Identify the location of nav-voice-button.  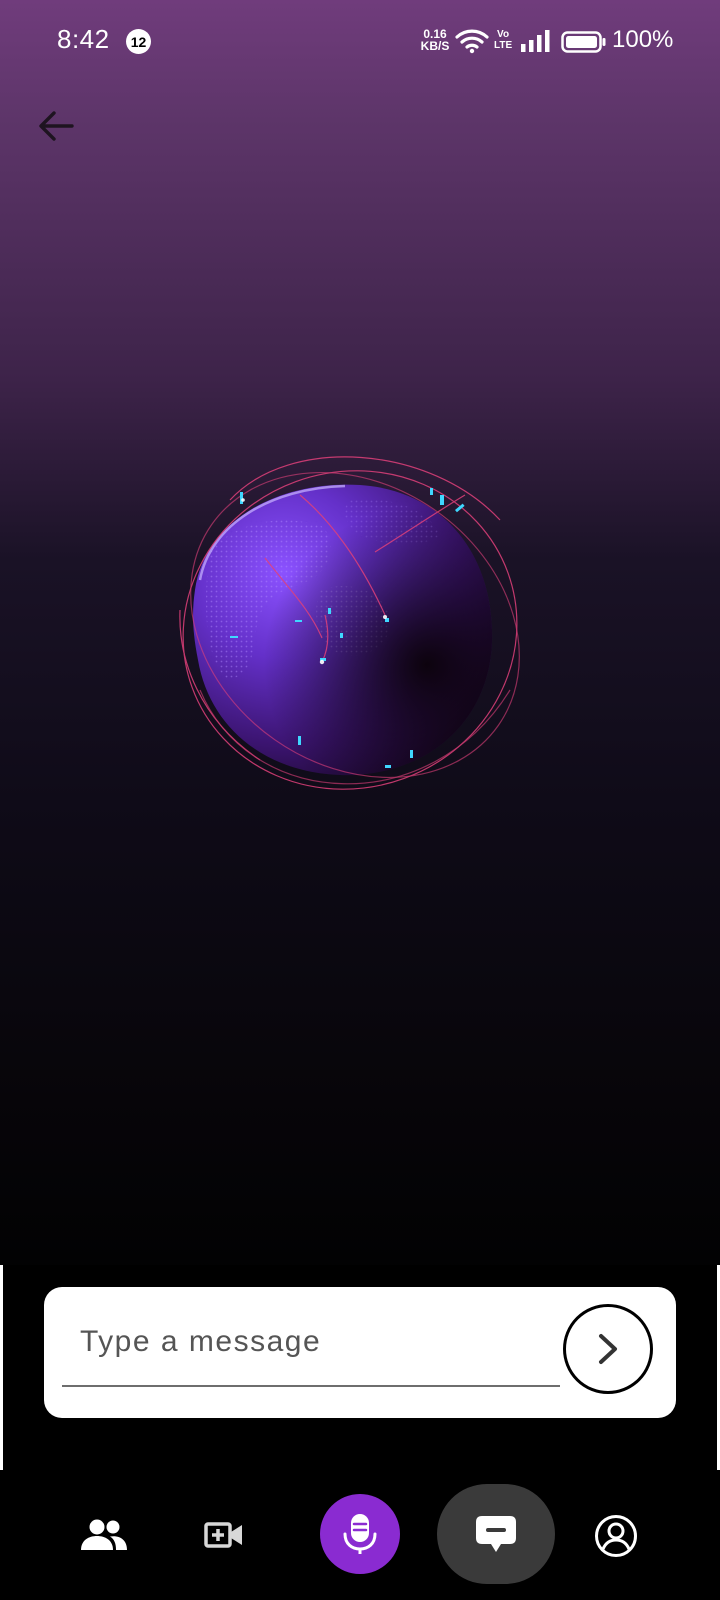
(360, 1534).